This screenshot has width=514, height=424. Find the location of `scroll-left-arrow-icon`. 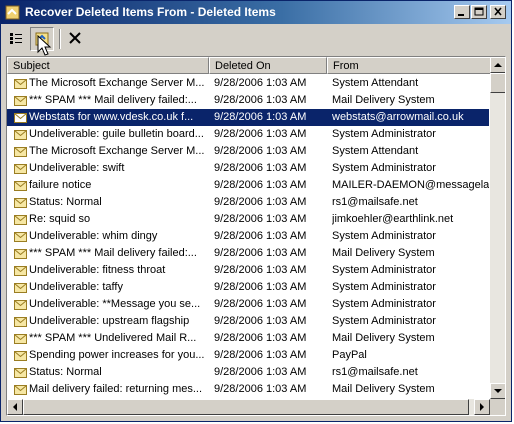

scroll-left-arrow-icon is located at coordinates (15, 407).